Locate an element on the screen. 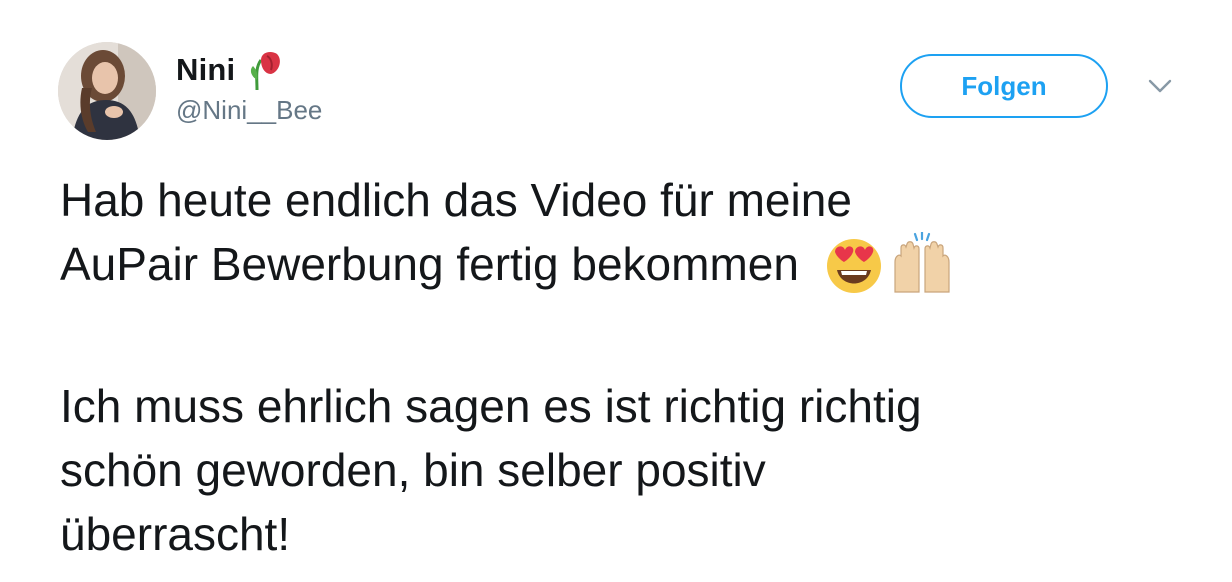 The height and width of the screenshot is (582, 1232). tweet-line-with-emoji: AuPair Bewerbung fertig bekommen is located at coordinates (620, 270).